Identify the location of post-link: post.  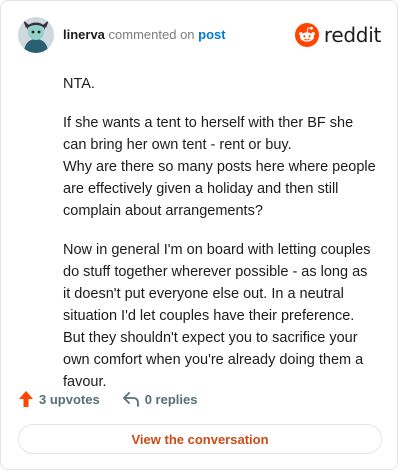
(211, 34).